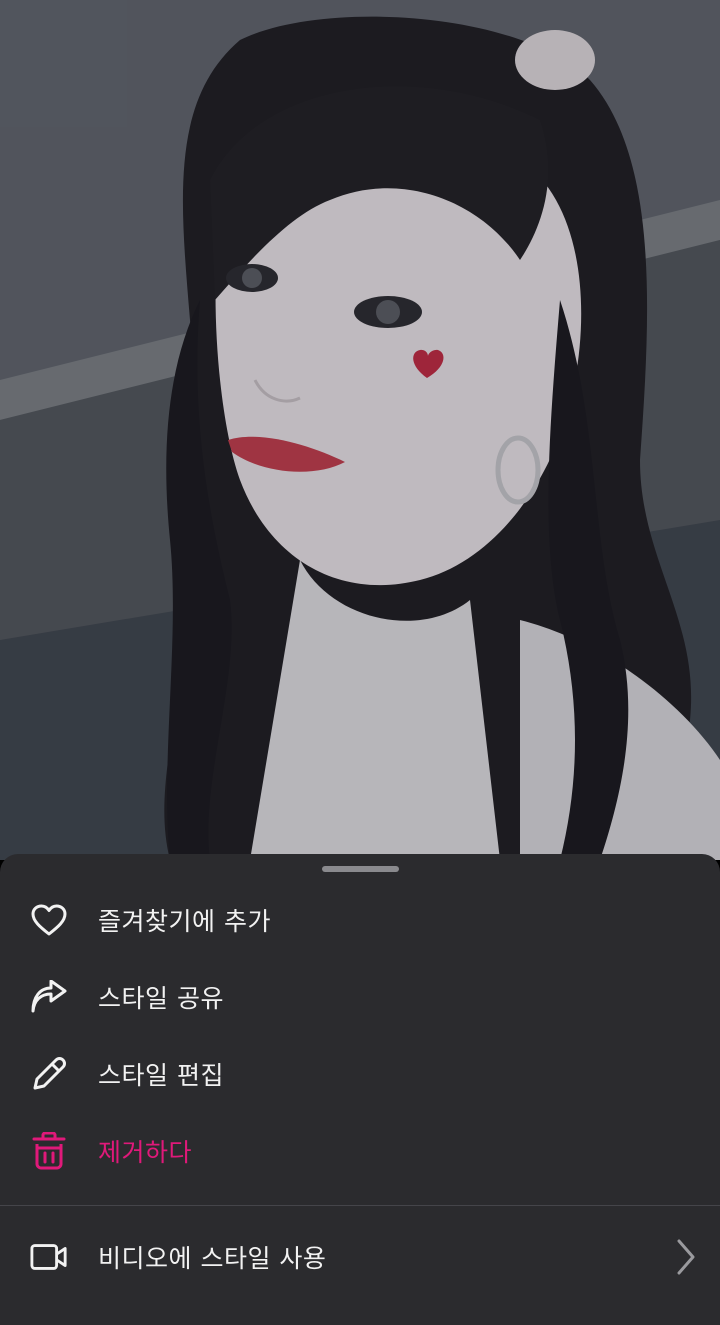 This screenshot has width=720, height=1325. What do you see at coordinates (360, 1074) in the screenshot?
I see `edit-style-button: 스타일 편집` at bounding box center [360, 1074].